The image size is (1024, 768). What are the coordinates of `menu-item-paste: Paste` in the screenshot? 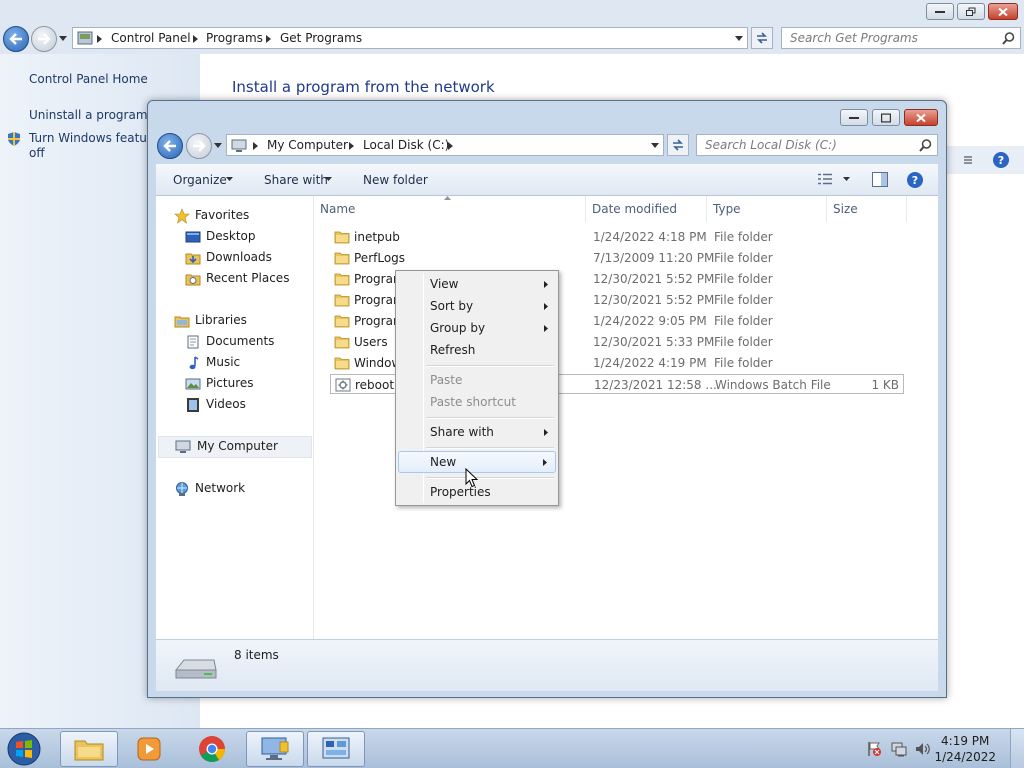 It's located at (477, 380).